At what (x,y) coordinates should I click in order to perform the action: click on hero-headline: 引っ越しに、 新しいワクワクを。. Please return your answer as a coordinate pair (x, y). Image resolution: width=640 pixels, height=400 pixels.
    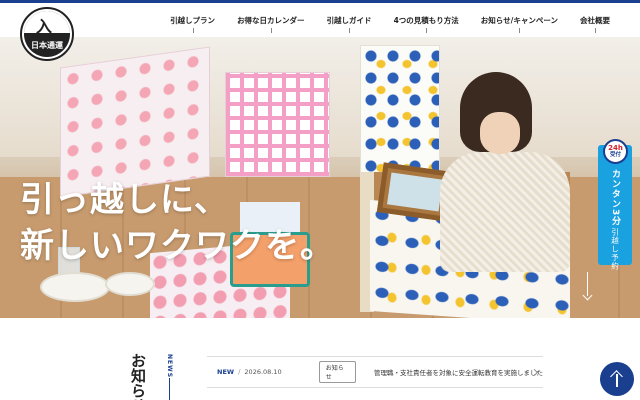
    Looking at the image, I should click on (177, 223).